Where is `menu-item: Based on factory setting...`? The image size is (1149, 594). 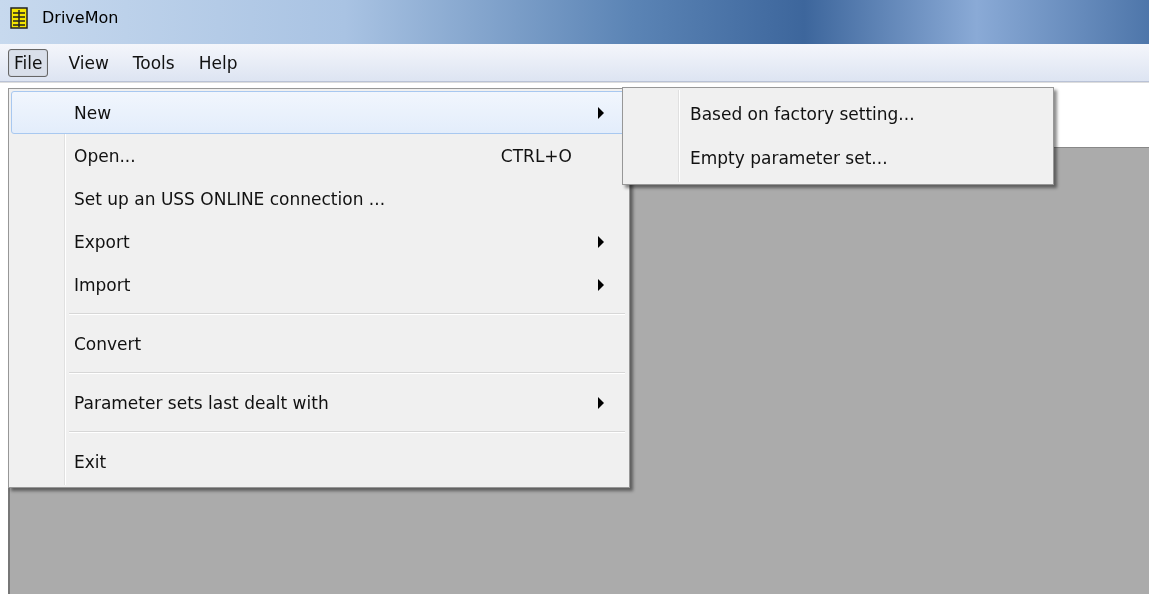 menu-item: Based on factory setting... is located at coordinates (838, 114).